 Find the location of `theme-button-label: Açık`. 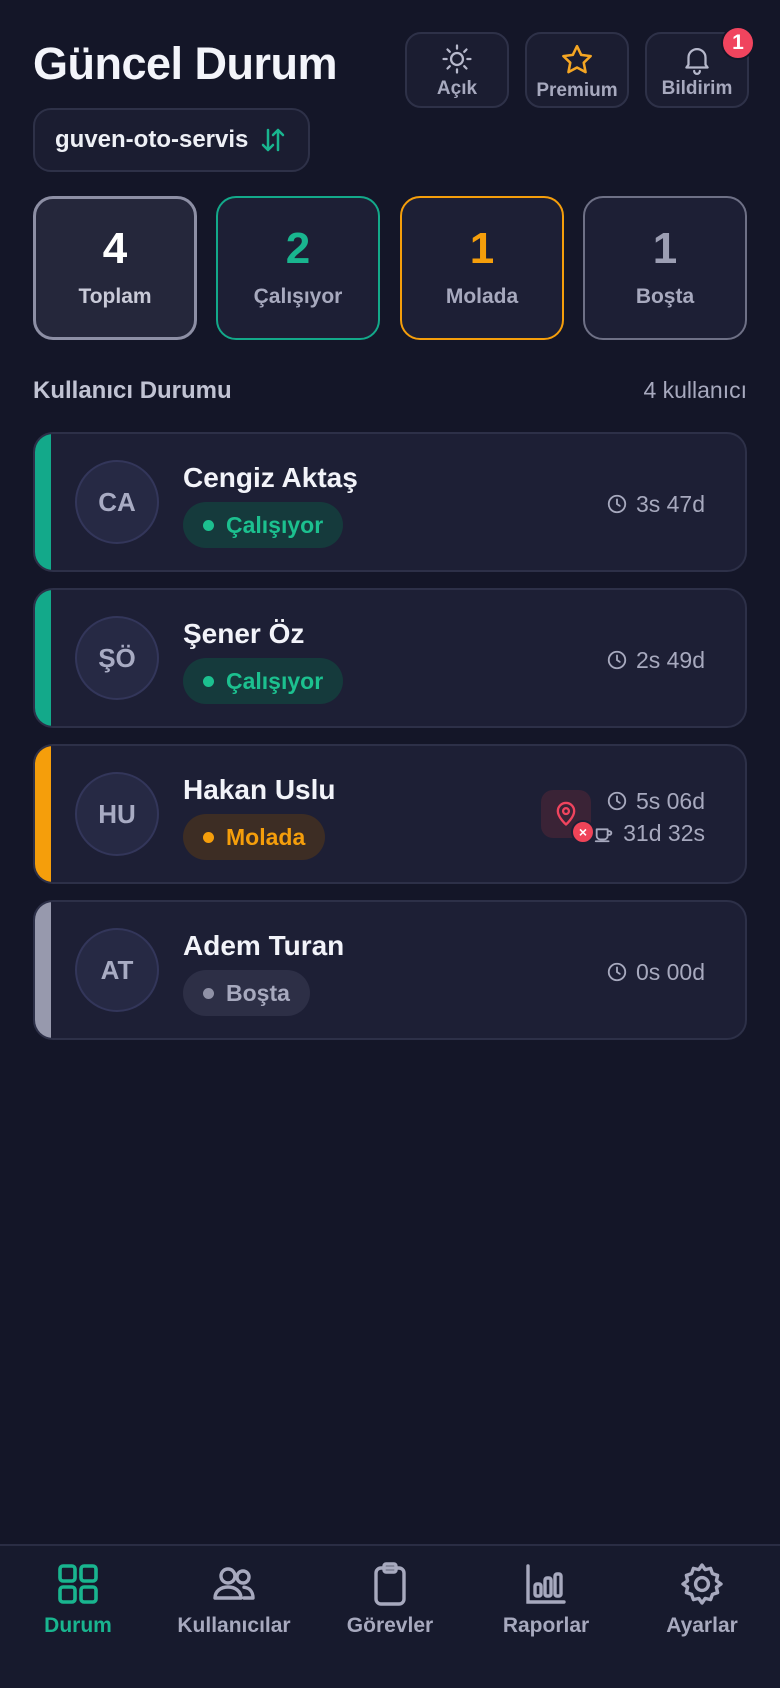

theme-button-label: Açık is located at coordinates (457, 88).